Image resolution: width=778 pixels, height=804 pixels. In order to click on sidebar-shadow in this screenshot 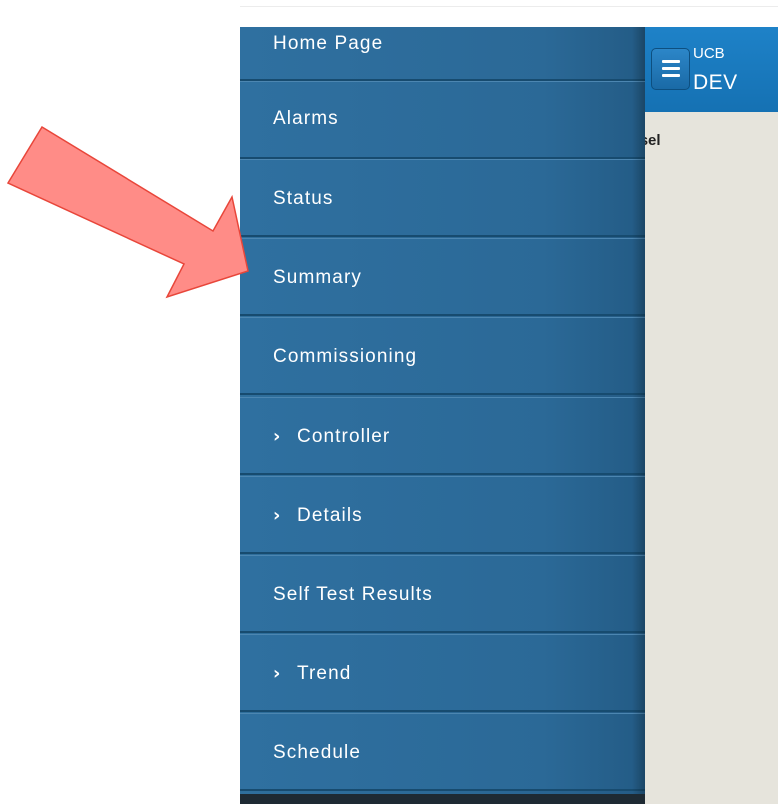, I will do `click(639, 410)`.